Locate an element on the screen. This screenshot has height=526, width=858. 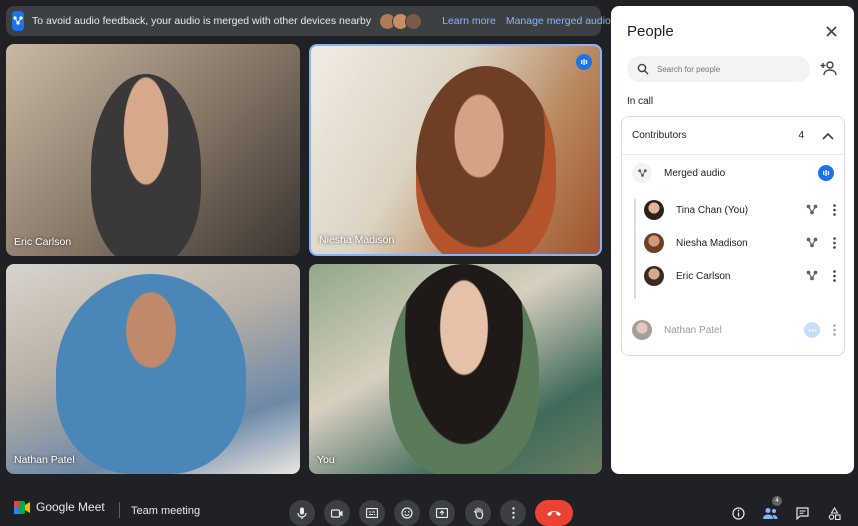
search-people is located at coordinates (718, 69).